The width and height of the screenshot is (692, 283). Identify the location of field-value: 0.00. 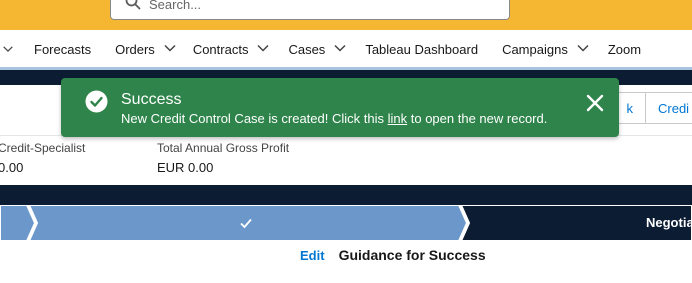
(12, 167).